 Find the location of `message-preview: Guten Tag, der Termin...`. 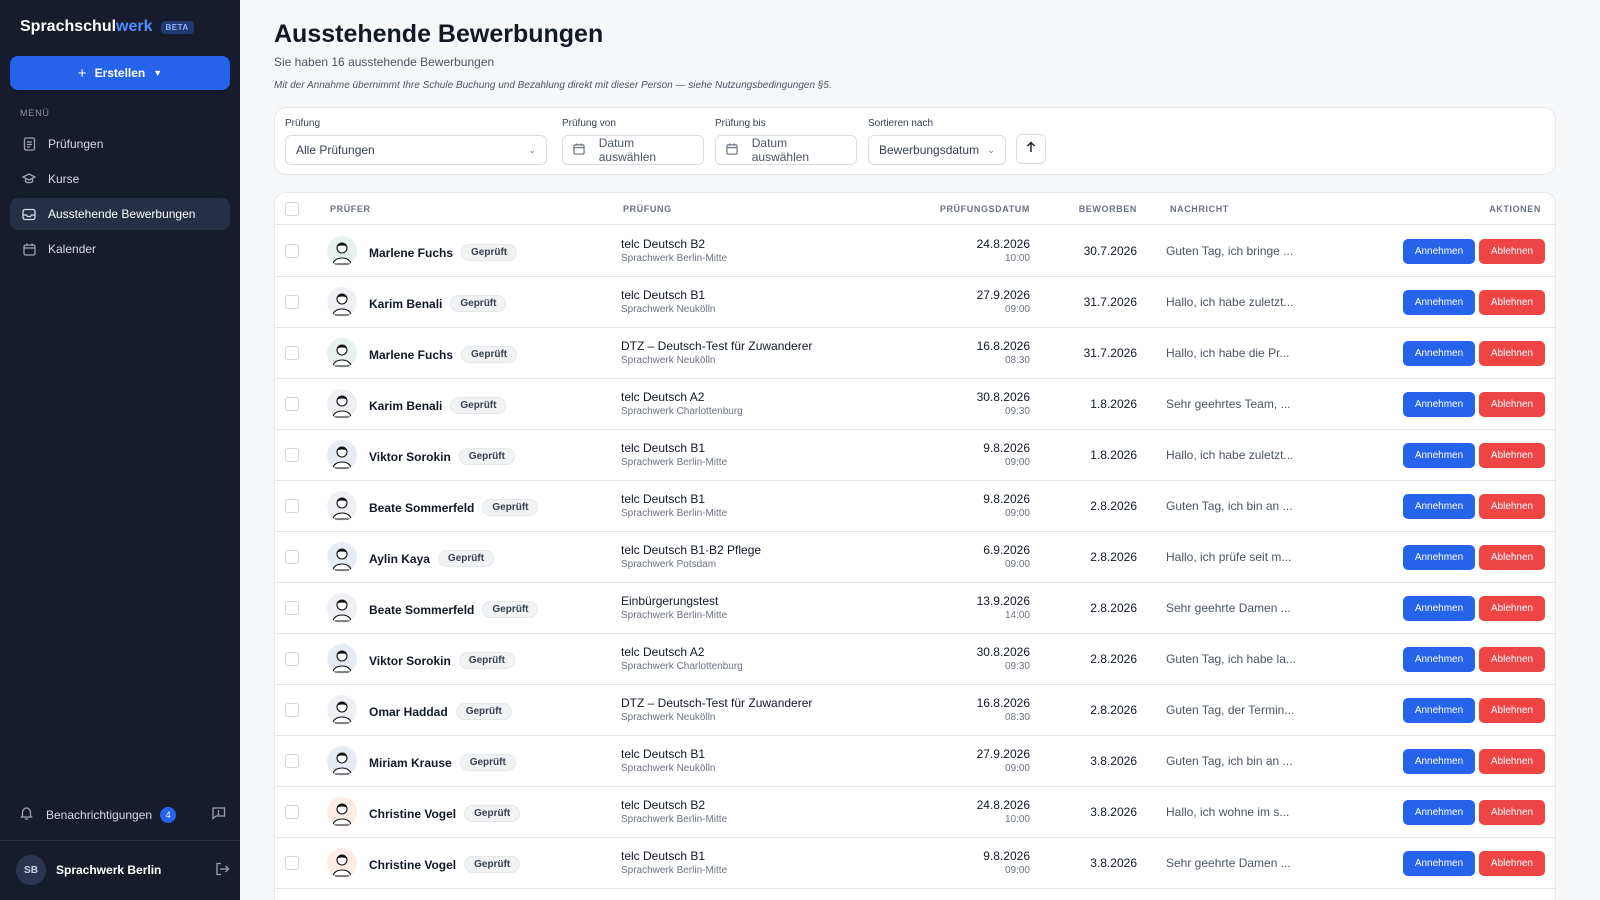

message-preview: Guten Tag, der Termin... is located at coordinates (1230, 710).